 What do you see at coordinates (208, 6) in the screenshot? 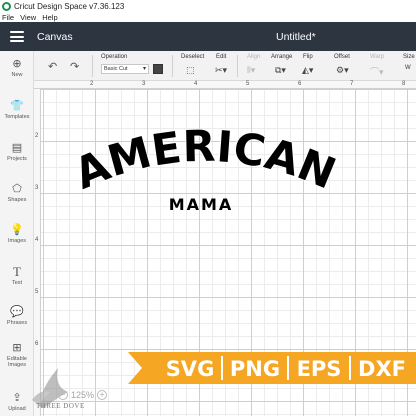
I see `window-title-bar: Cricut Design Space v7.36.123` at bounding box center [208, 6].